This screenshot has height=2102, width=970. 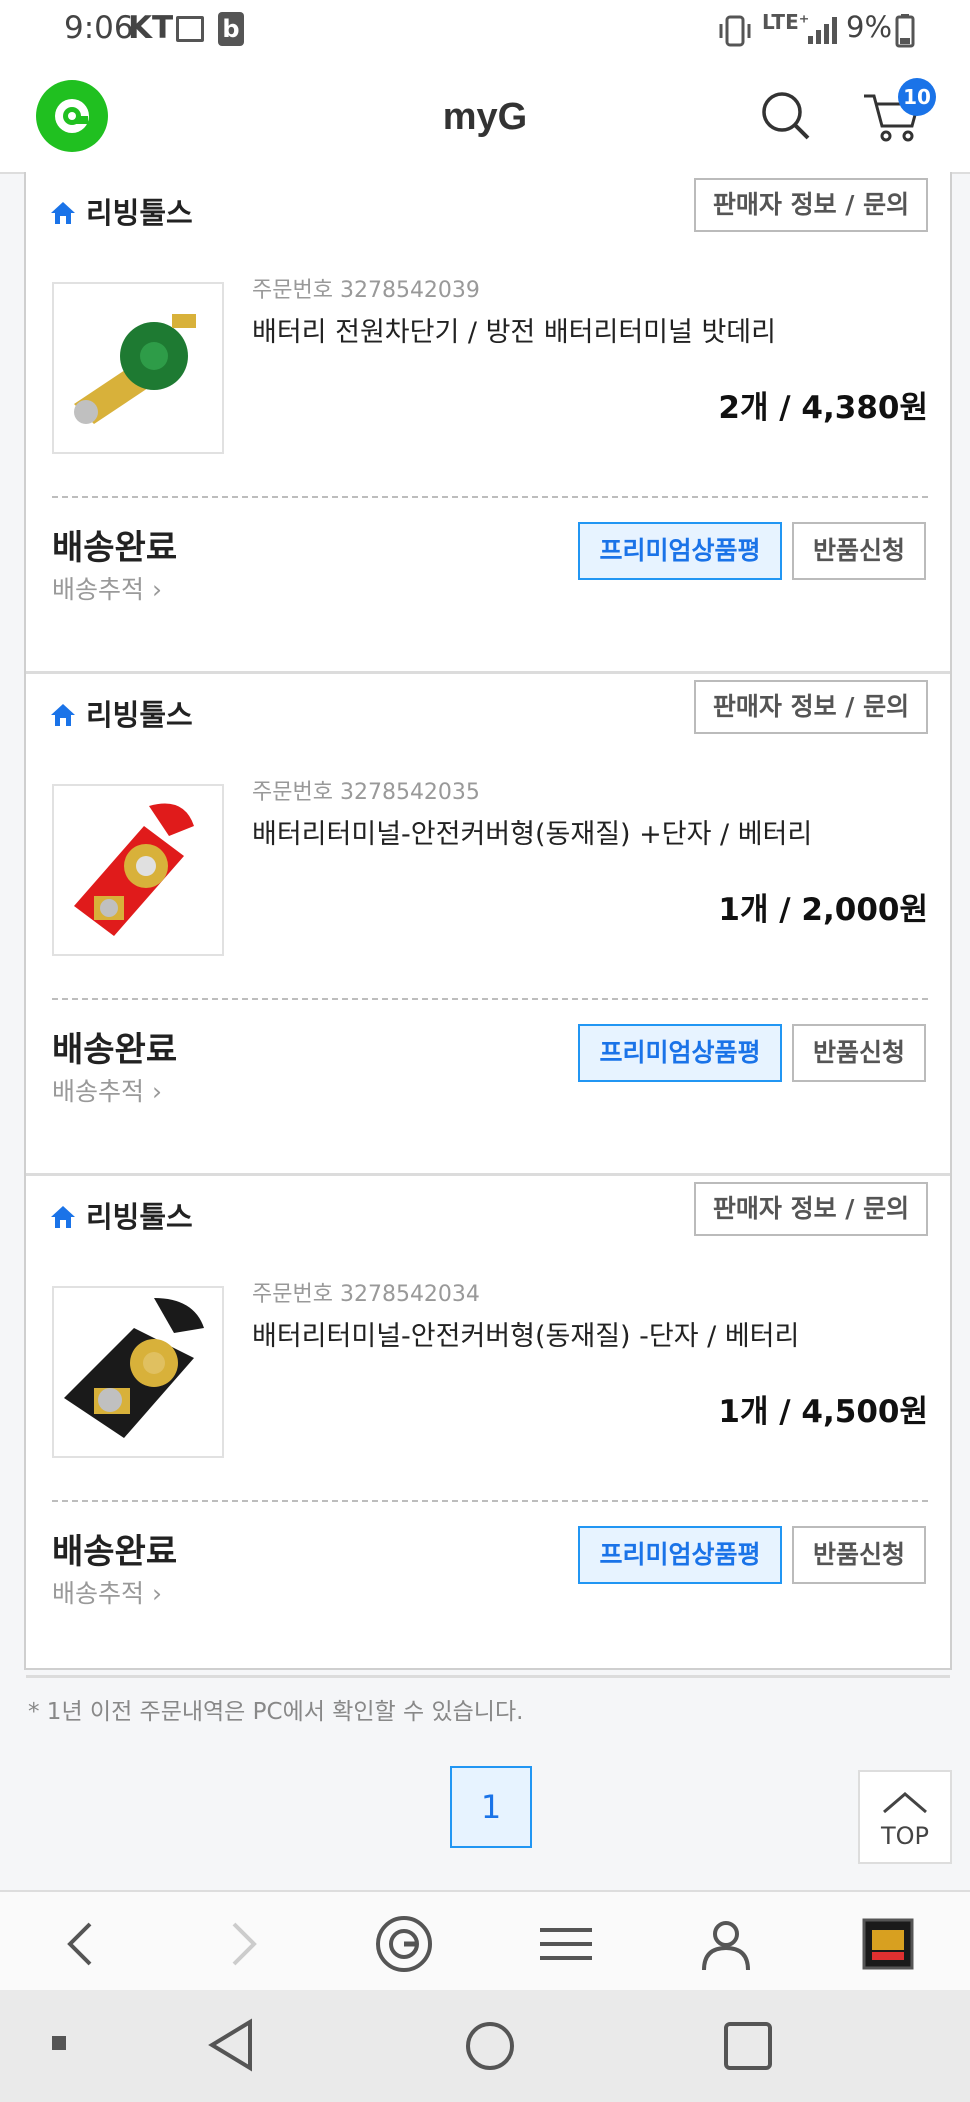 I want to click on network-type: LTE⁺, so click(x=786, y=22).